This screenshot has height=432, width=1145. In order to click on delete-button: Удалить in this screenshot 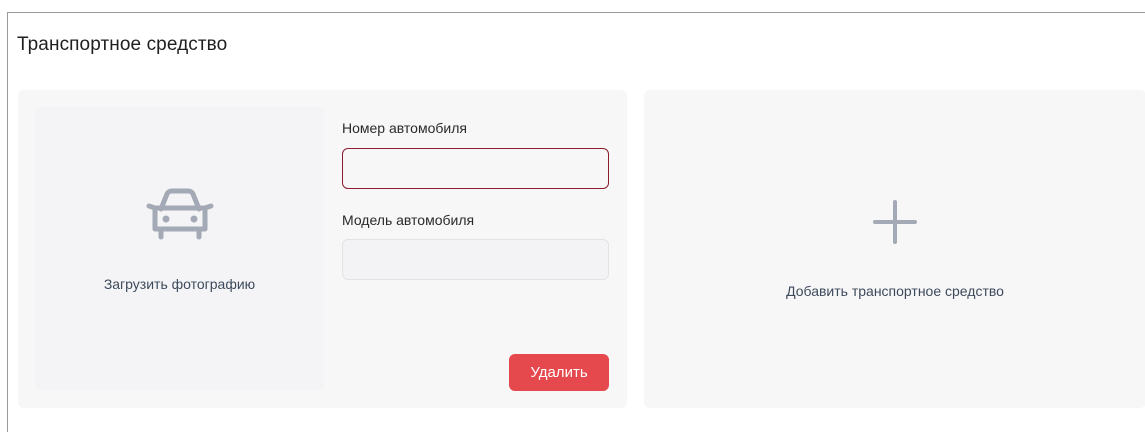, I will do `click(559, 372)`.